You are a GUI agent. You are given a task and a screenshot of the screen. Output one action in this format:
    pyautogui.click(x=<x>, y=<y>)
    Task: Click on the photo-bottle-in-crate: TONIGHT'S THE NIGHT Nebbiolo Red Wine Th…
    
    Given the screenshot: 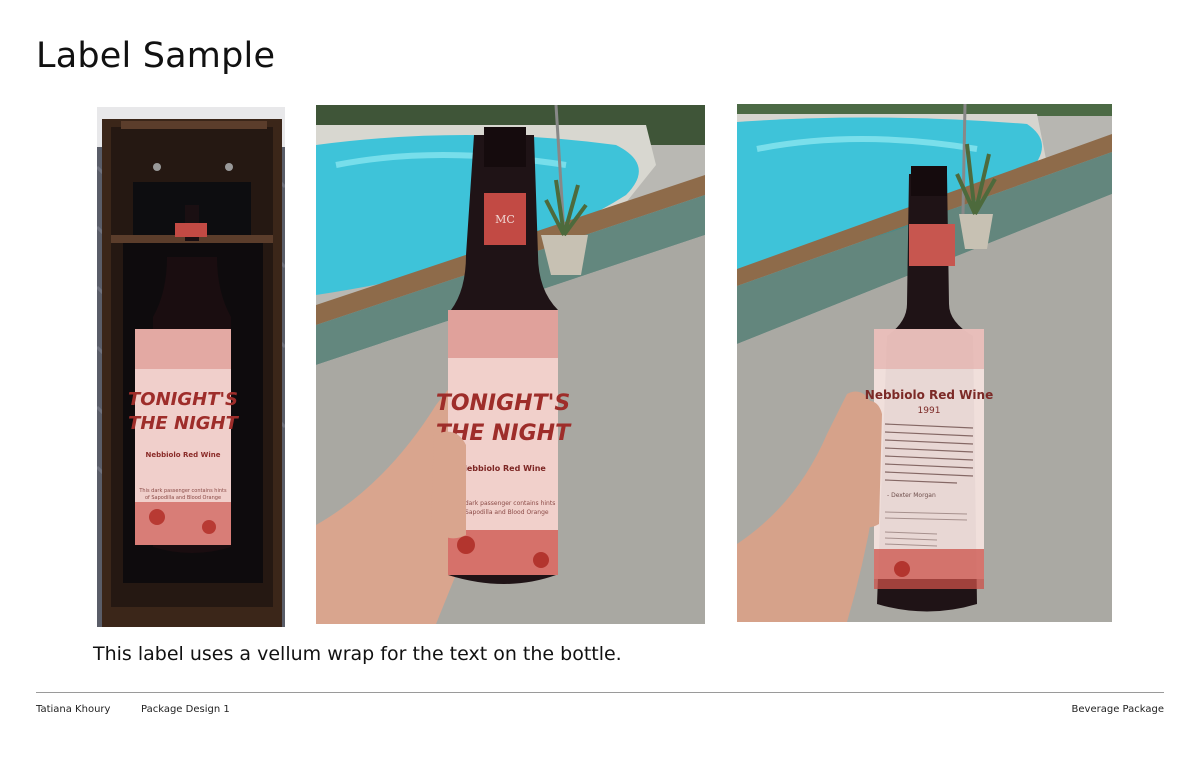 What is the action you would take?
    pyautogui.click(x=191, y=367)
    